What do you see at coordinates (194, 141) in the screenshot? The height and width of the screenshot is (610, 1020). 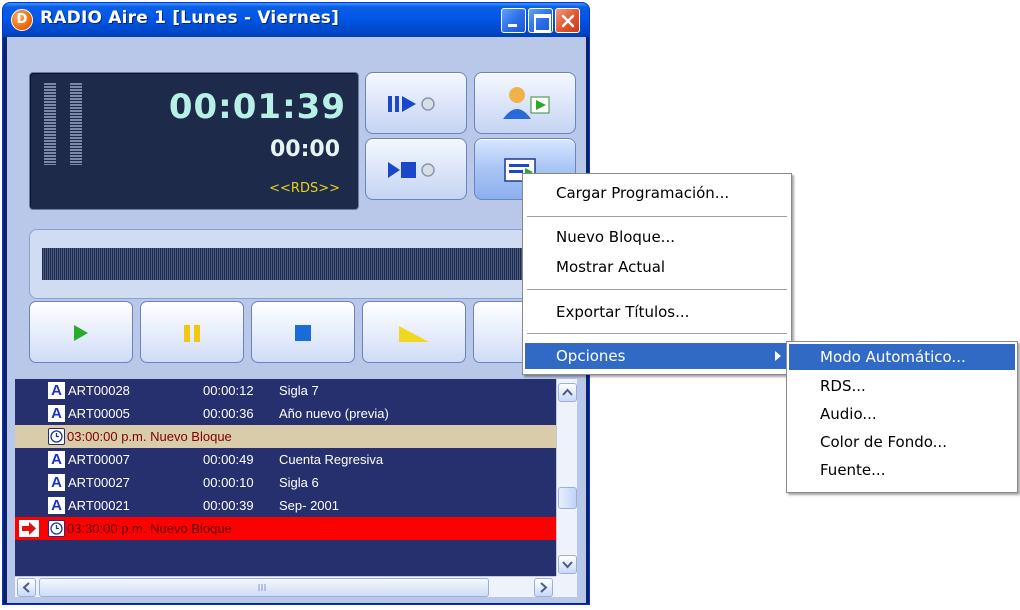 I see `time-display: 00:01:39 00:00 <<RDS>>` at bounding box center [194, 141].